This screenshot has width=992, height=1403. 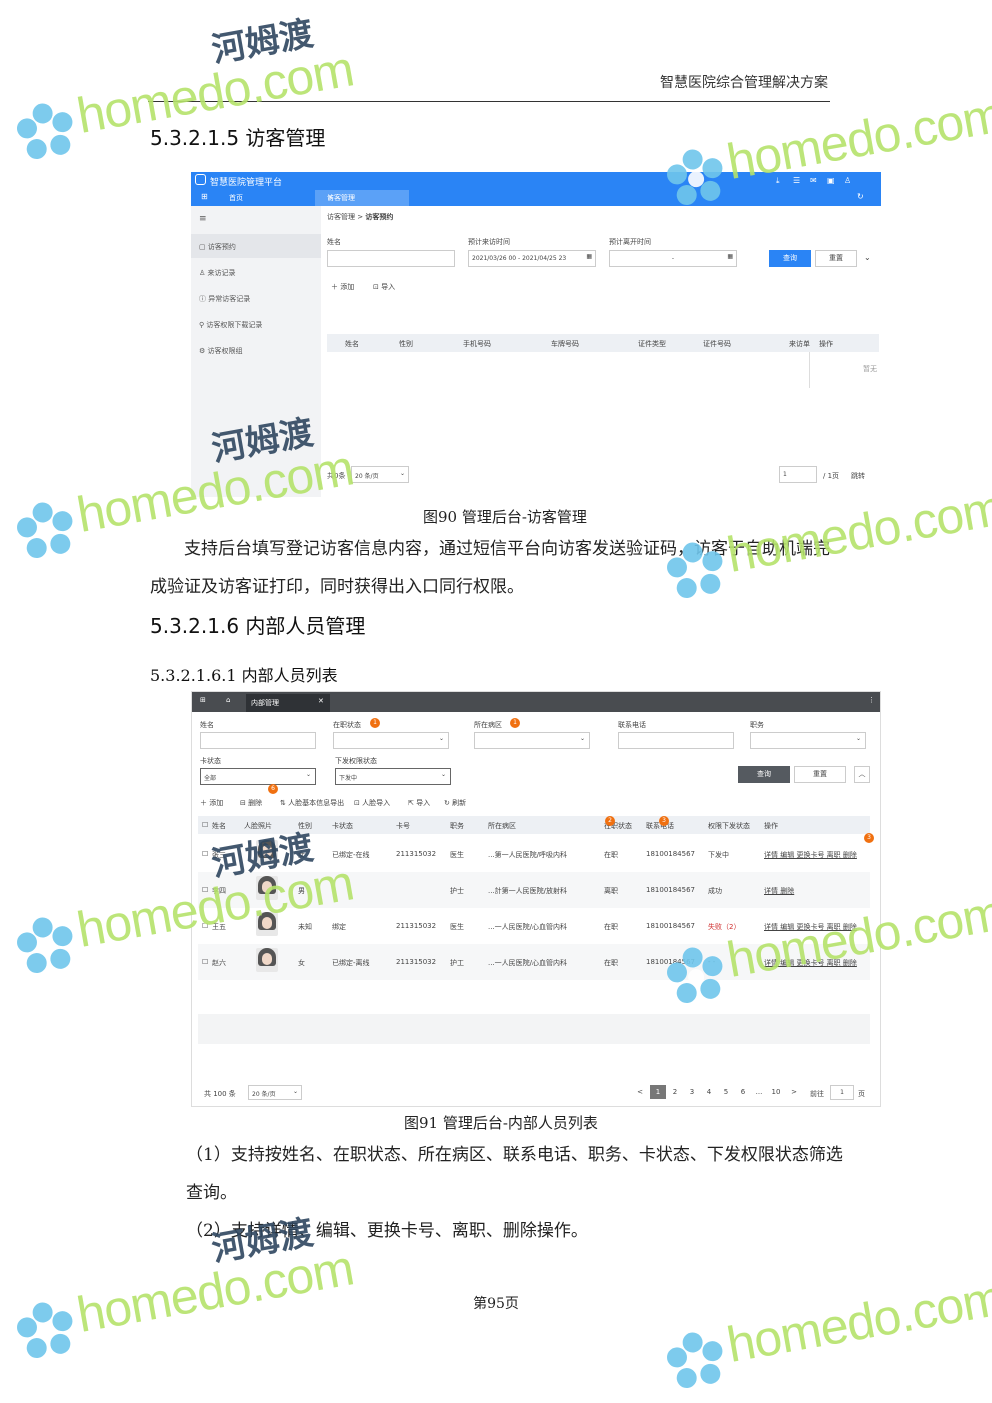 I want to click on tab-label: 内部管理, so click(x=265, y=703).